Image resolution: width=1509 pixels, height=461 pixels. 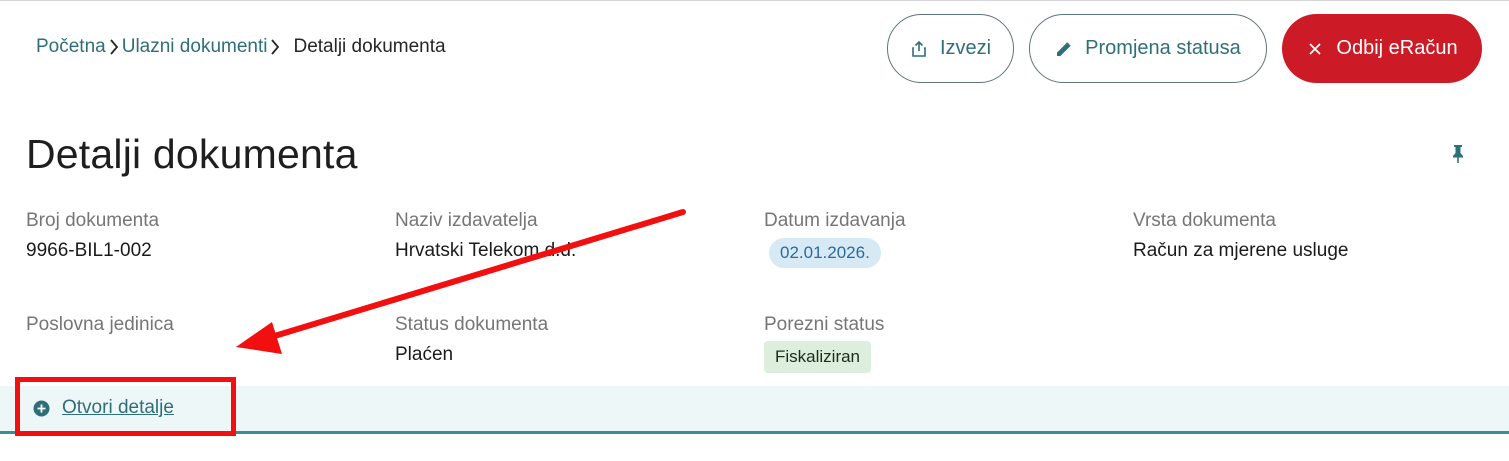 What do you see at coordinates (754, 0) in the screenshot?
I see `top-divider` at bounding box center [754, 0].